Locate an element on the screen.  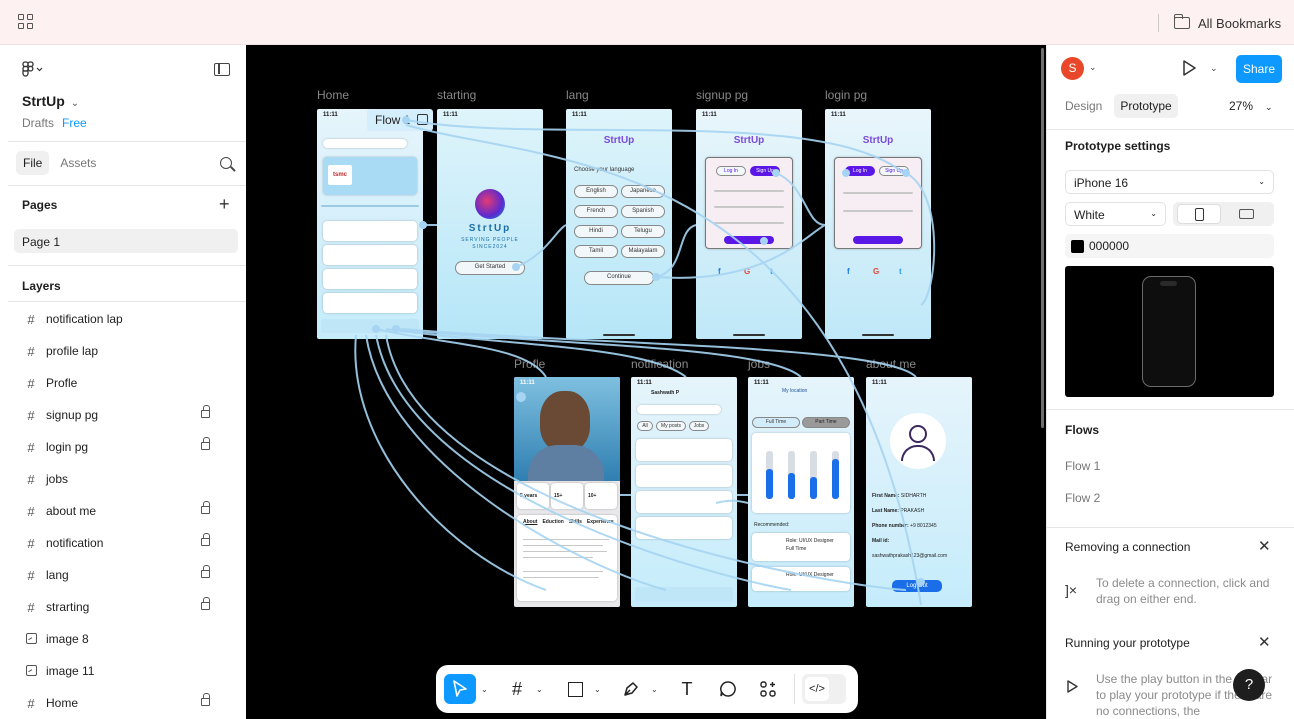
shape-tool-button is located at coordinates (575, 689).